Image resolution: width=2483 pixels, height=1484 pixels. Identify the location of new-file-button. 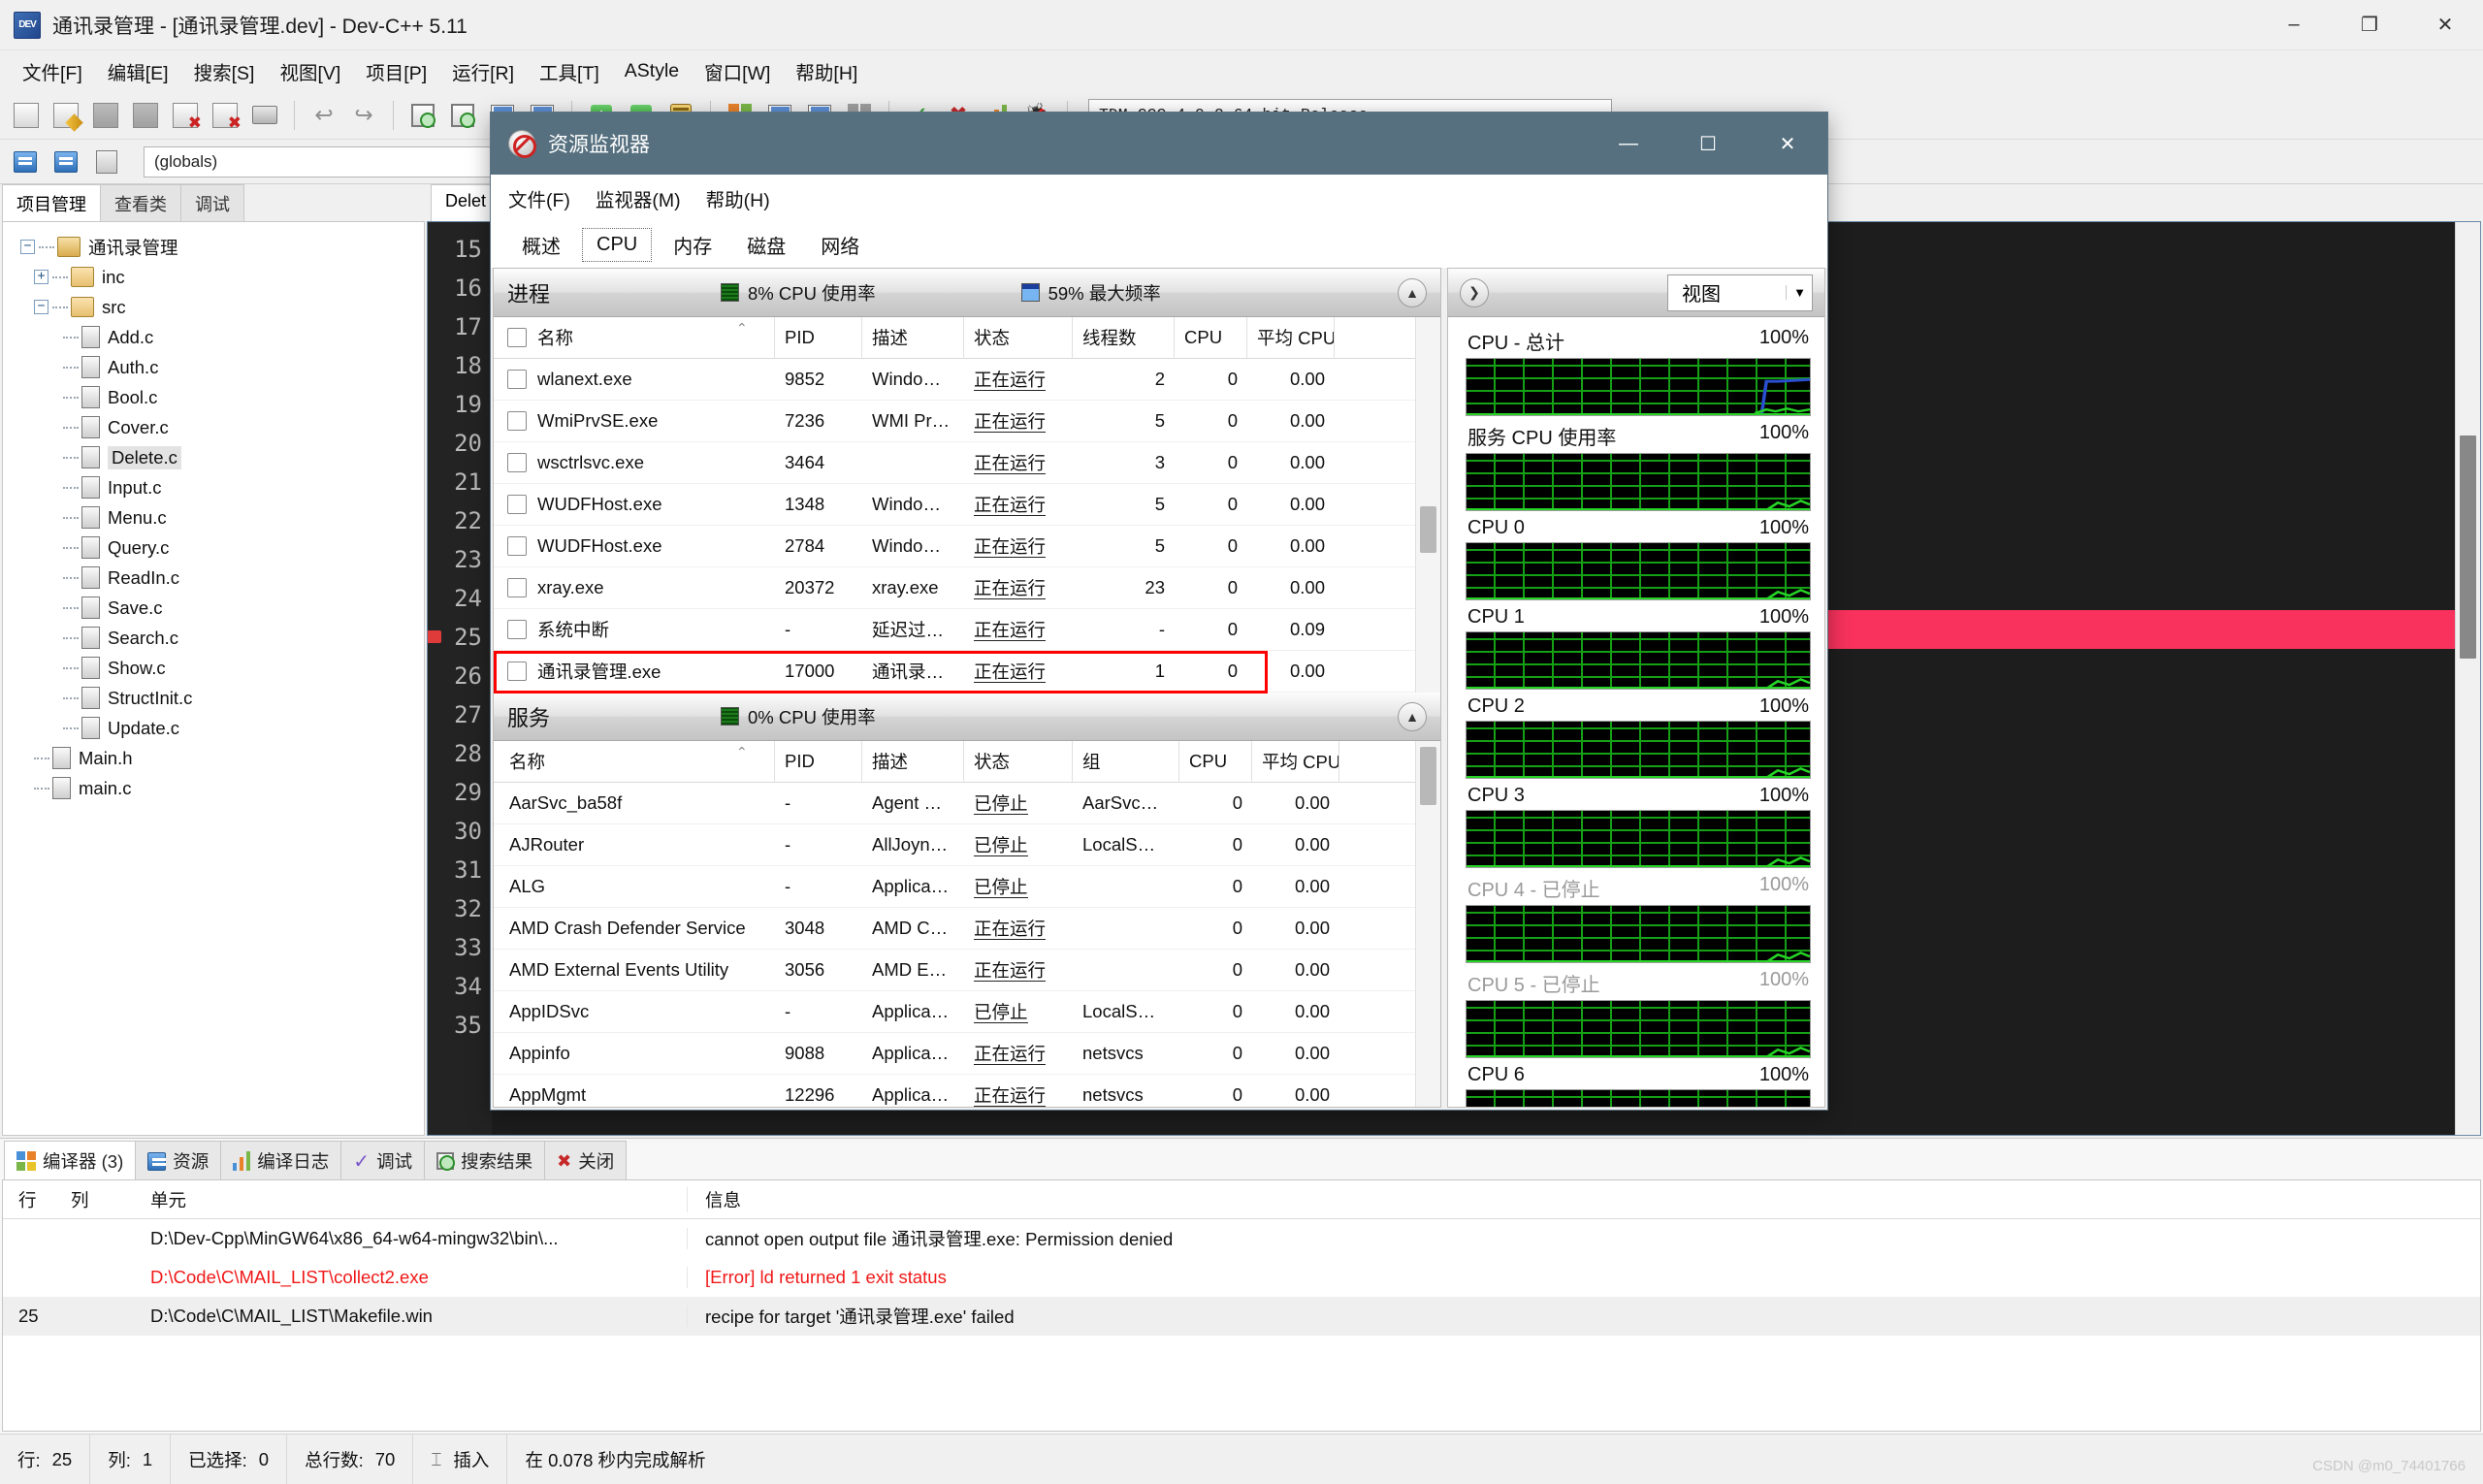
(27, 115).